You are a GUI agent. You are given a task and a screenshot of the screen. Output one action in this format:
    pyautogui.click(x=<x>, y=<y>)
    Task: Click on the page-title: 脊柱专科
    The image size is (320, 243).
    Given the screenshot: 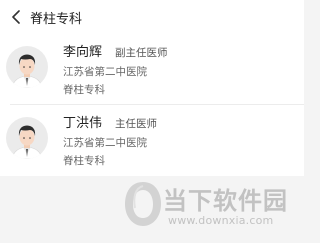 What is the action you would take?
    pyautogui.click(x=56, y=19)
    